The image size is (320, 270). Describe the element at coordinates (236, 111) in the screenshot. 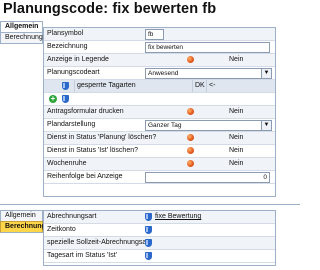

I see `antragsformular-value: Nein` at that location.